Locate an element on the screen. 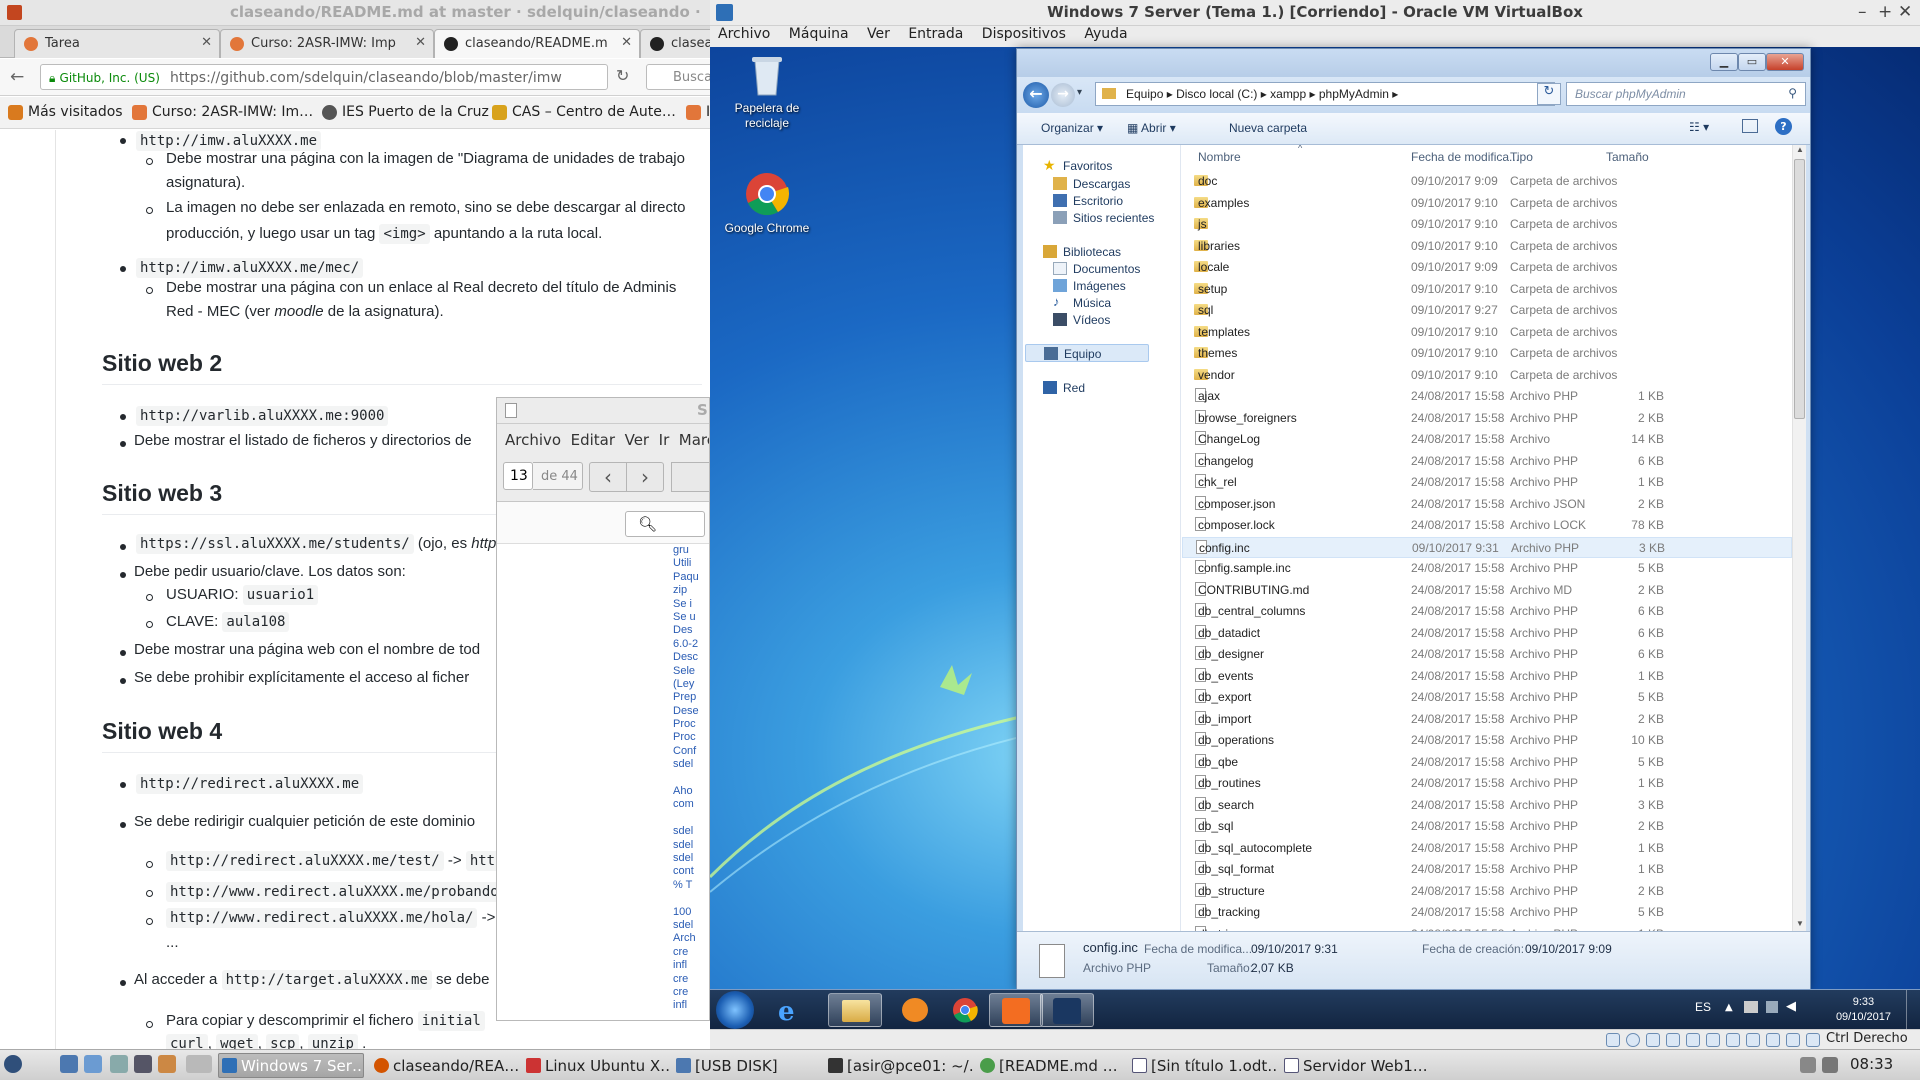 This screenshot has width=1920, height=1080. vb-menu-archivo: Archivo is located at coordinates (744, 34).